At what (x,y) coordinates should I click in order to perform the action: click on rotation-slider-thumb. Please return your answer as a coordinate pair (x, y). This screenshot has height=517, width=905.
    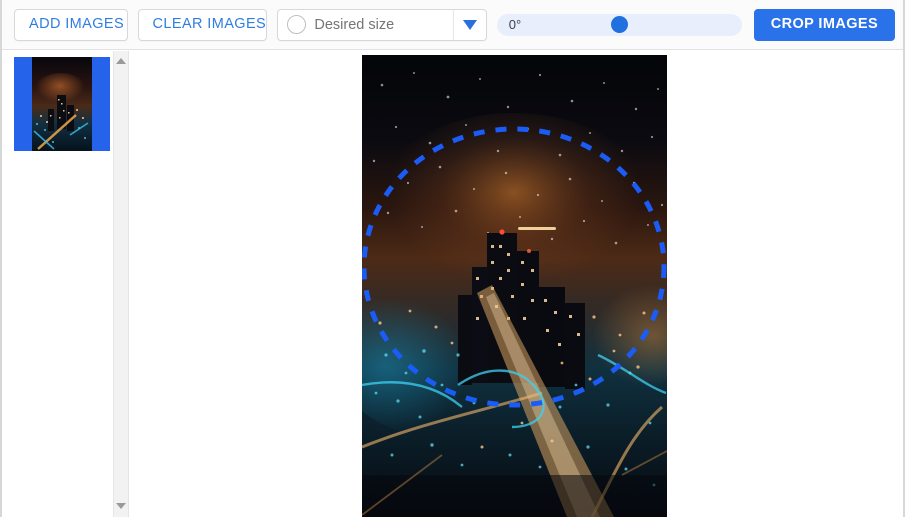
    Looking at the image, I should click on (619, 24).